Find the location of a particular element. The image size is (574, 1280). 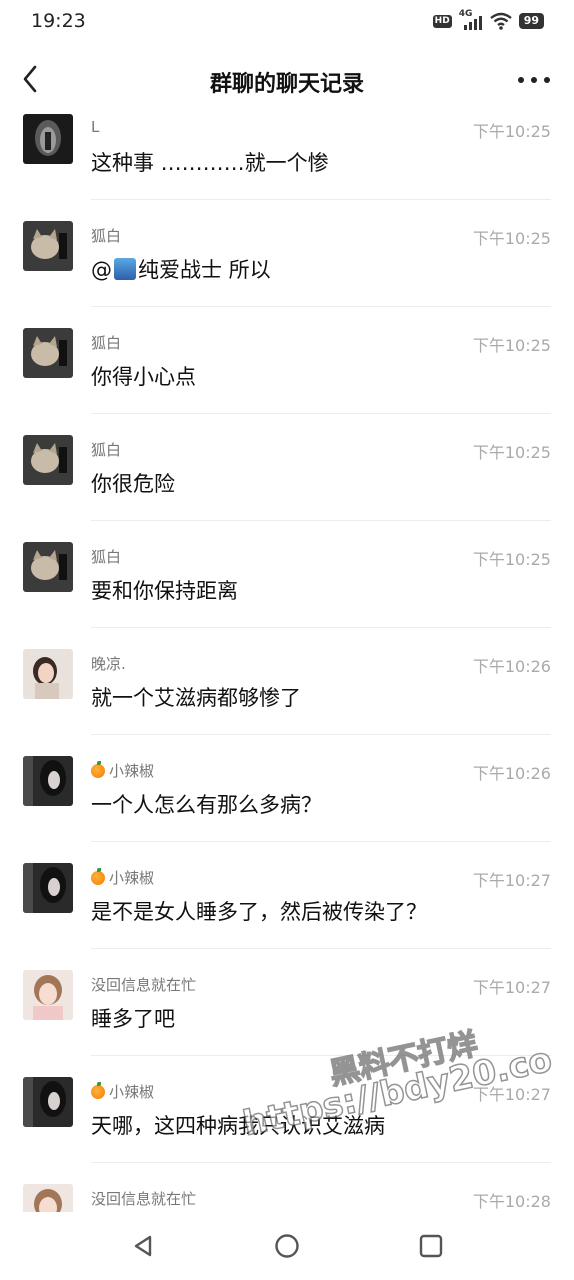

message-text: 天哪，这四种病我只认识艾滋病 is located at coordinates (238, 1126).